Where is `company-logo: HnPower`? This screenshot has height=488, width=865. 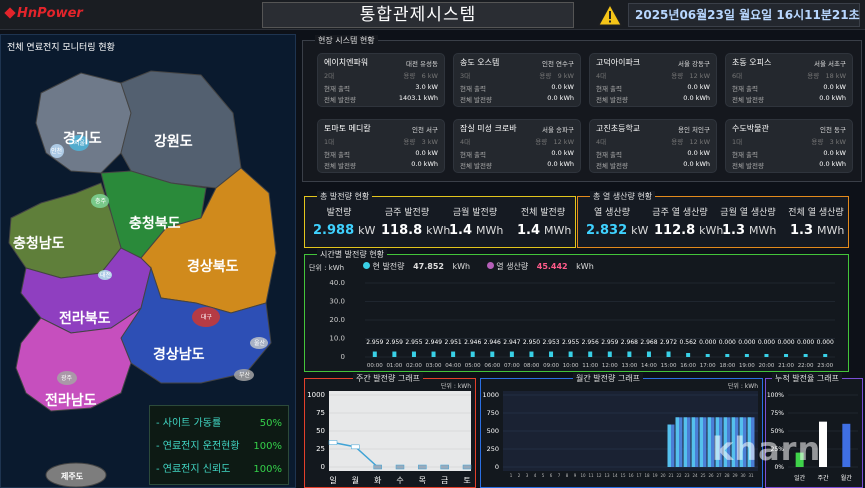
company-logo: HnPower is located at coordinates (43, 13).